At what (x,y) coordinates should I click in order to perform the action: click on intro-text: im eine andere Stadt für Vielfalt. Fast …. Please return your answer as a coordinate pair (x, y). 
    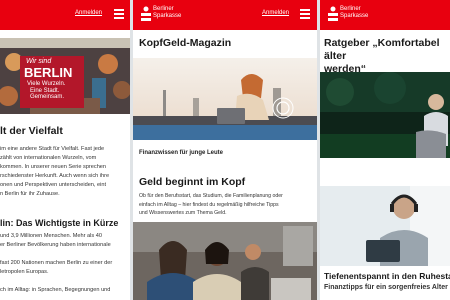
    Looking at the image, I should click on (55, 171).